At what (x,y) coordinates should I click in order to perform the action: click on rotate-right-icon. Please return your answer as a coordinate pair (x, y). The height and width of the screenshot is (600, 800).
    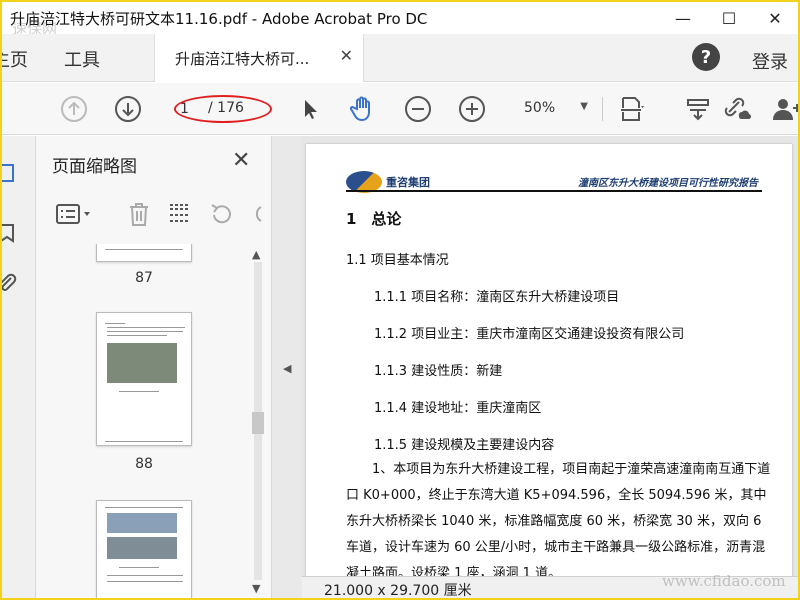
    Looking at the image, I should click on (258, 214).